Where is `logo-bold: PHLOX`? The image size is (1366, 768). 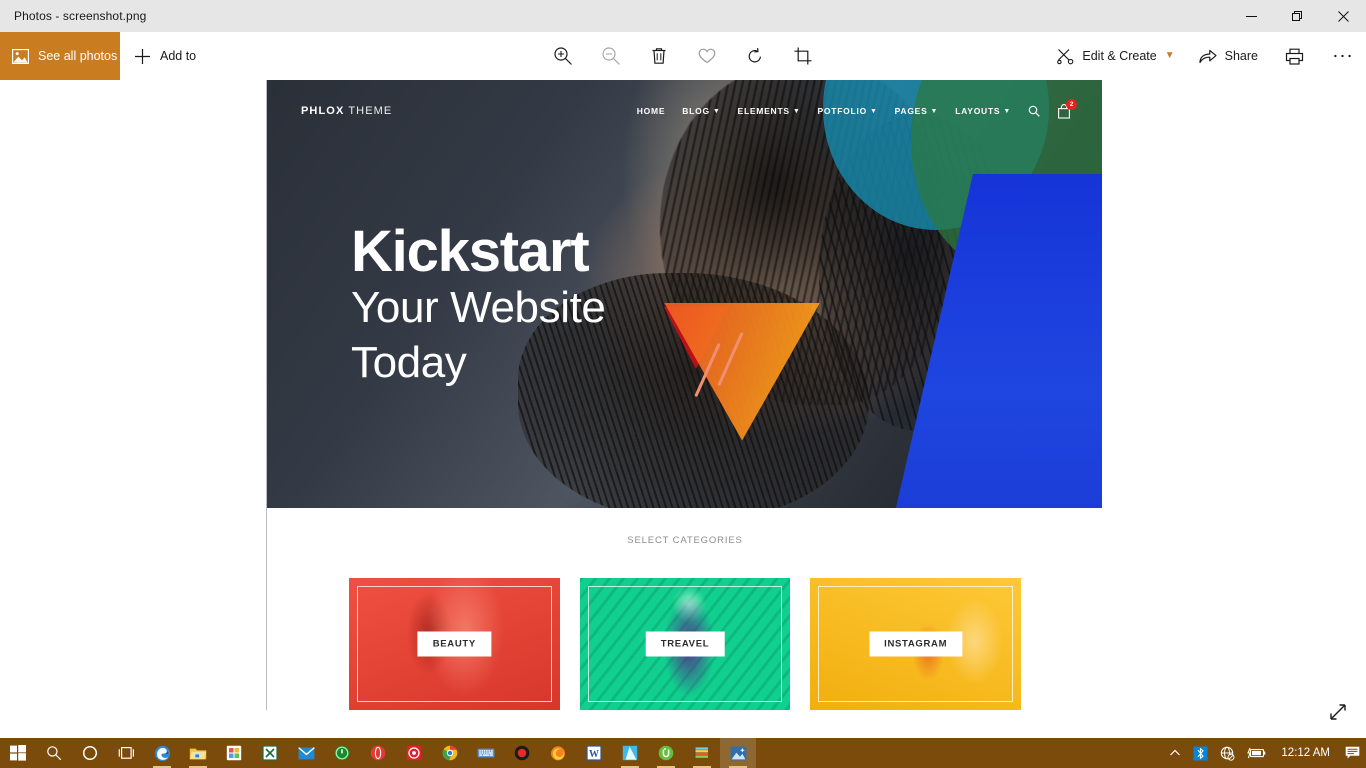 logo-bold: PHLOX is located at coordinates (323, 111).